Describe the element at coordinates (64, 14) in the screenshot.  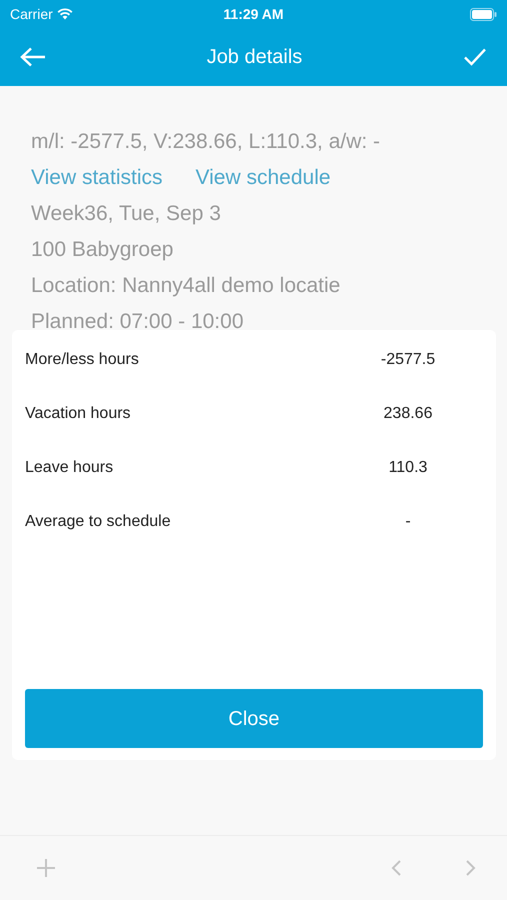
I see `wifi-icon` at that location.